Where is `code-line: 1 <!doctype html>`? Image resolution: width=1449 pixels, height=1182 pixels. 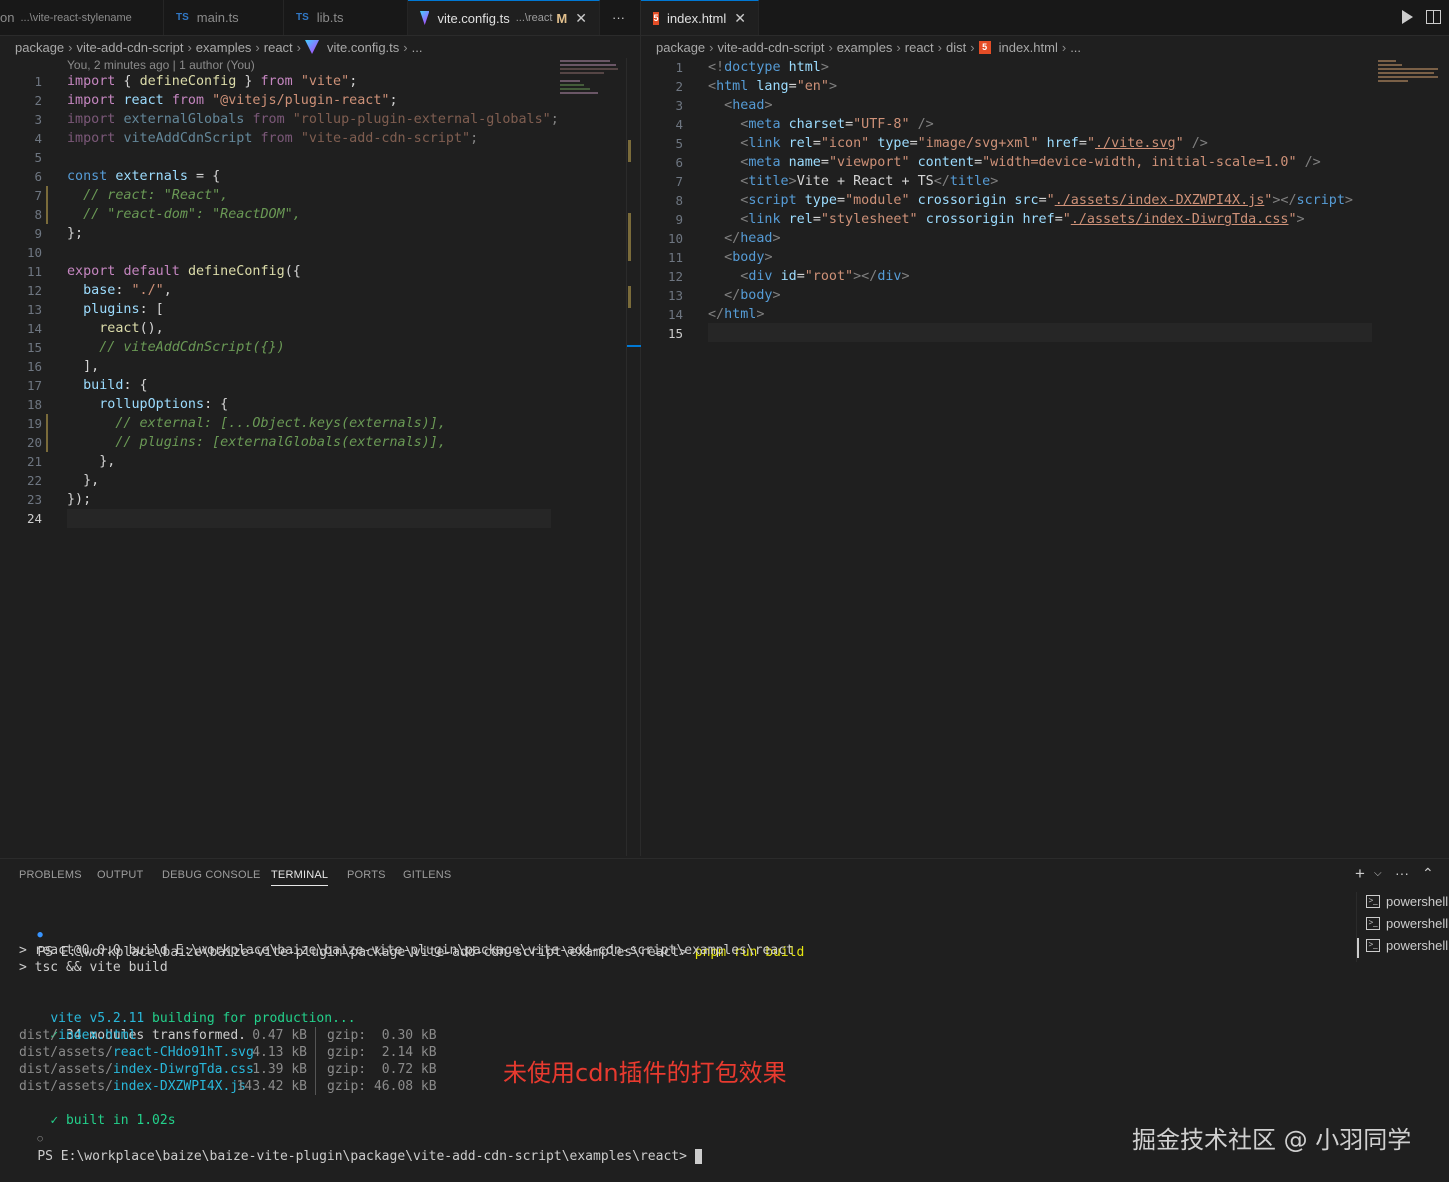
code-line: 1 <!doctype html> is located at coordinates (1041, 67).